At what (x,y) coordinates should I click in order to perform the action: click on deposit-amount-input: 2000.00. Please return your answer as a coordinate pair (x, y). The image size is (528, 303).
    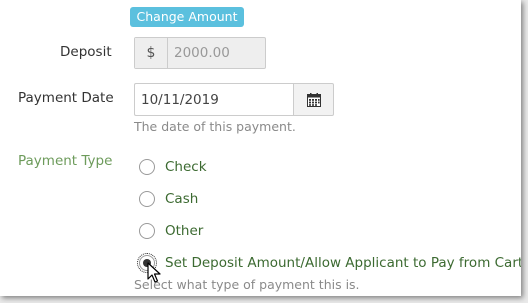
    Looking at the image, I should click on (202, 53).